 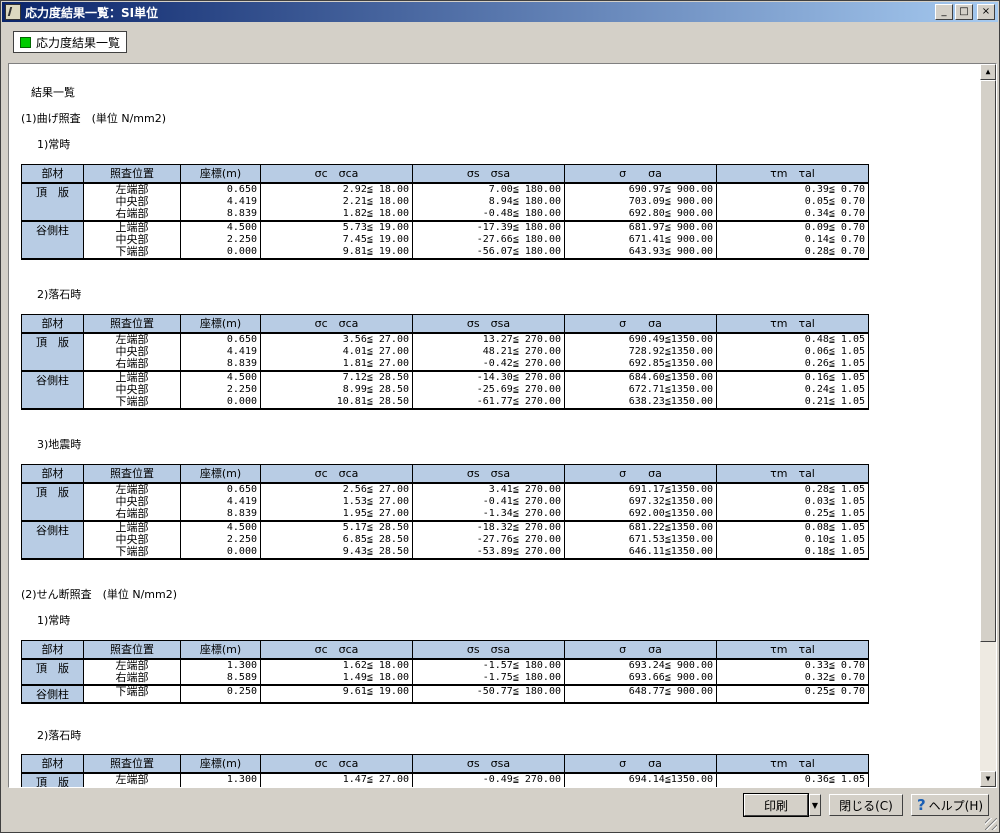 I want to click on cell-line: 8.589, so click(x=241, y=677).